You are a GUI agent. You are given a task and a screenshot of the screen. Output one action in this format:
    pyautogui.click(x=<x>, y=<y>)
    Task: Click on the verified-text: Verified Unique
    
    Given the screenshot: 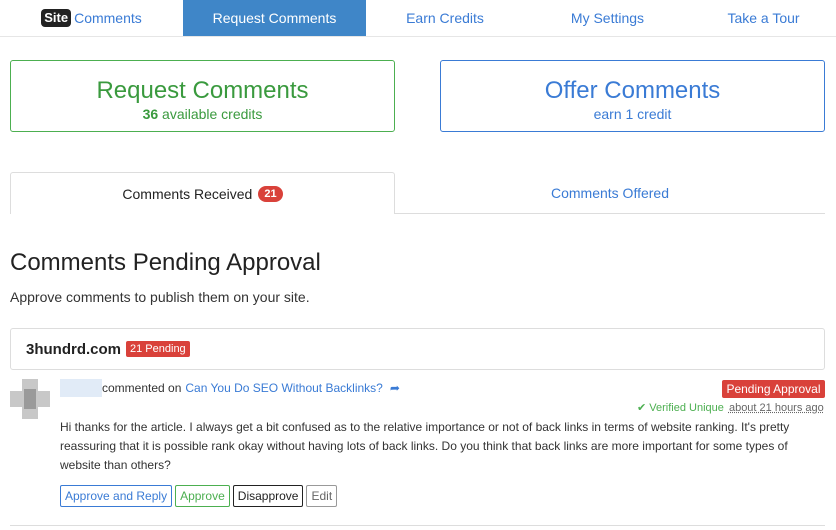 What is the action you would take?
    pyautogui.click(x=686, y=408)
    